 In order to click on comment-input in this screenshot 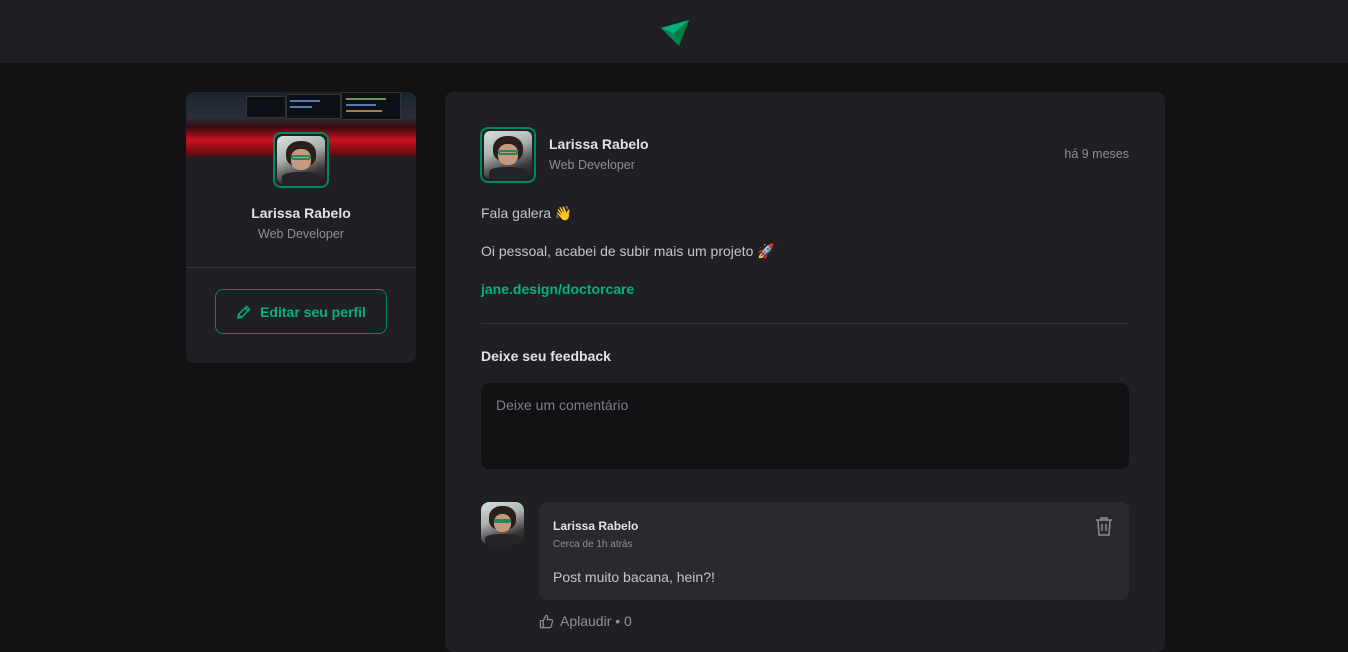, I will do `click(805, 426)`.